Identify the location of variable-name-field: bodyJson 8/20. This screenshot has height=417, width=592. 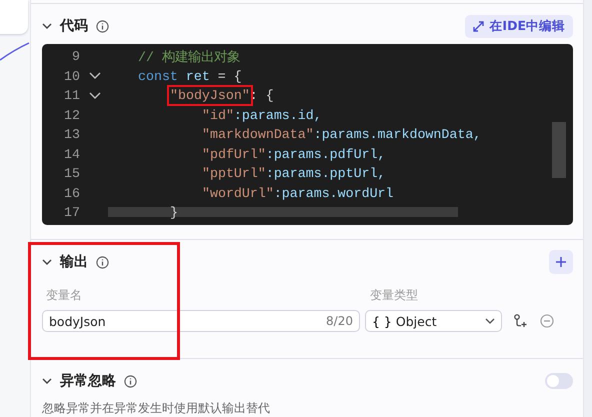
(201, 321).